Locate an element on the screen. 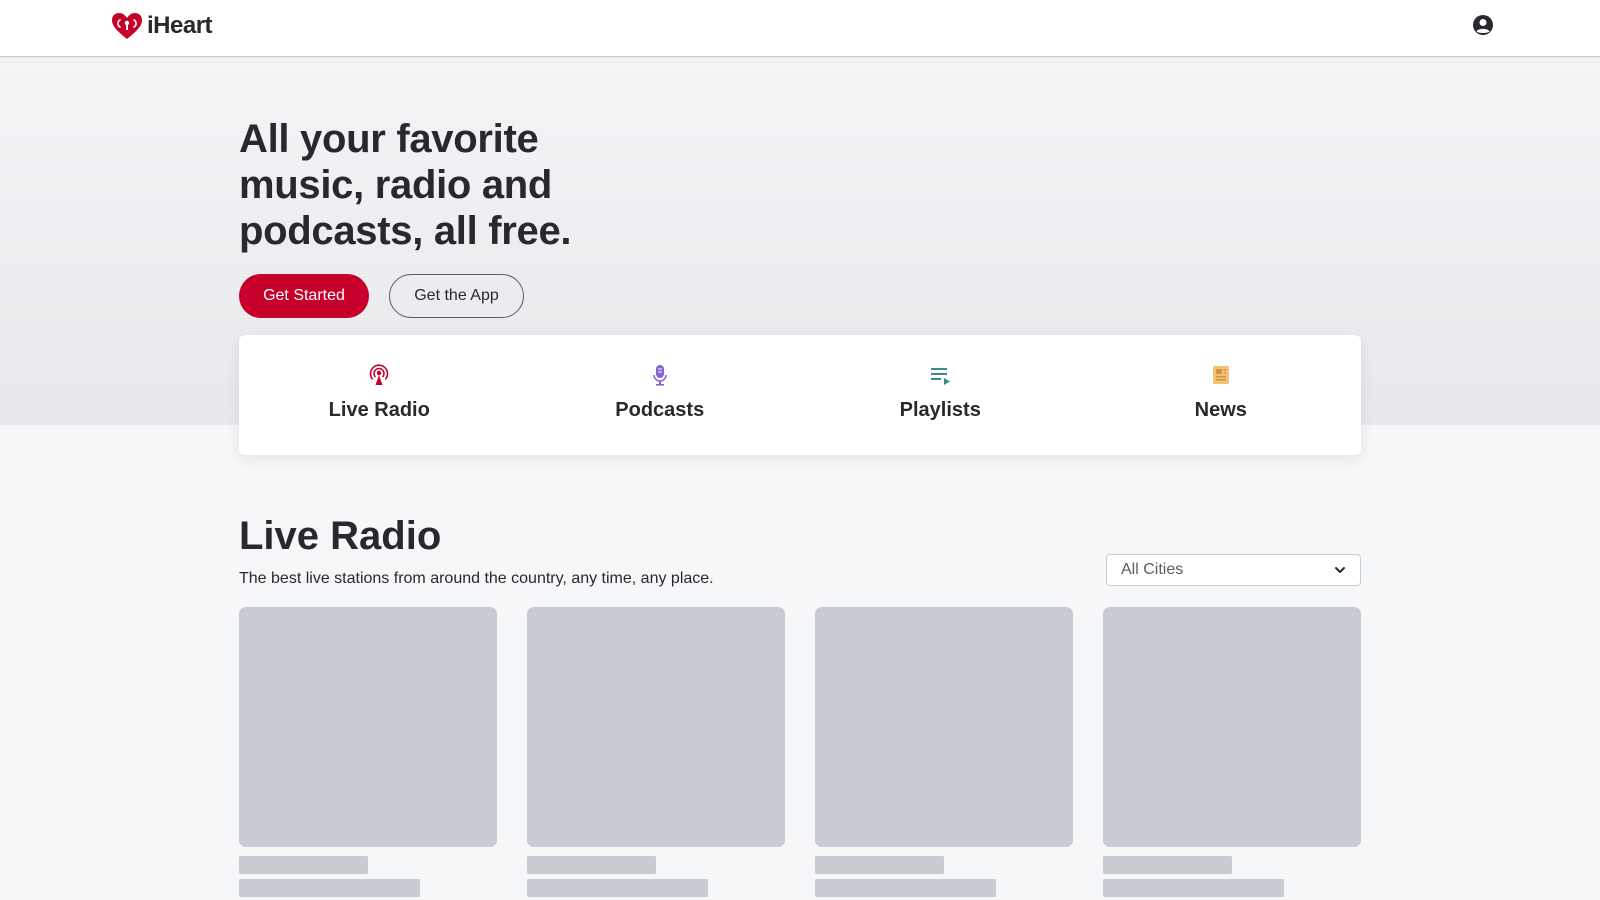  category-label: News is located at coordinates (1220, 410).